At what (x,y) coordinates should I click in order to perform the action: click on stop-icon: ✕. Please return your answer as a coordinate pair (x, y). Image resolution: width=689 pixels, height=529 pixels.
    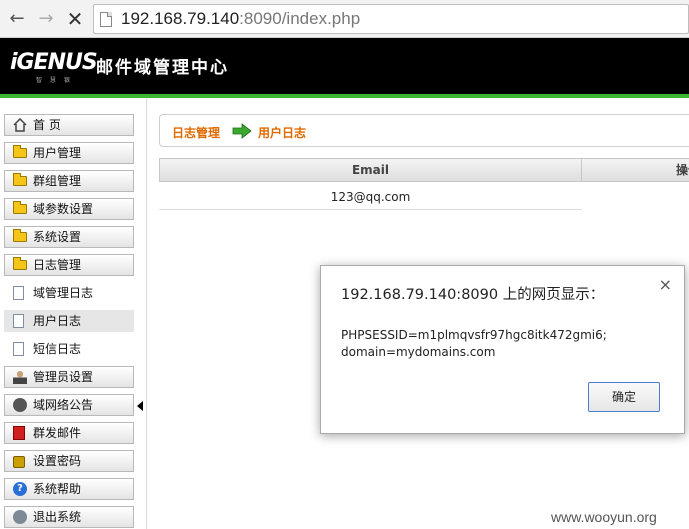
    Looking at the image, I should click on (75, 19).